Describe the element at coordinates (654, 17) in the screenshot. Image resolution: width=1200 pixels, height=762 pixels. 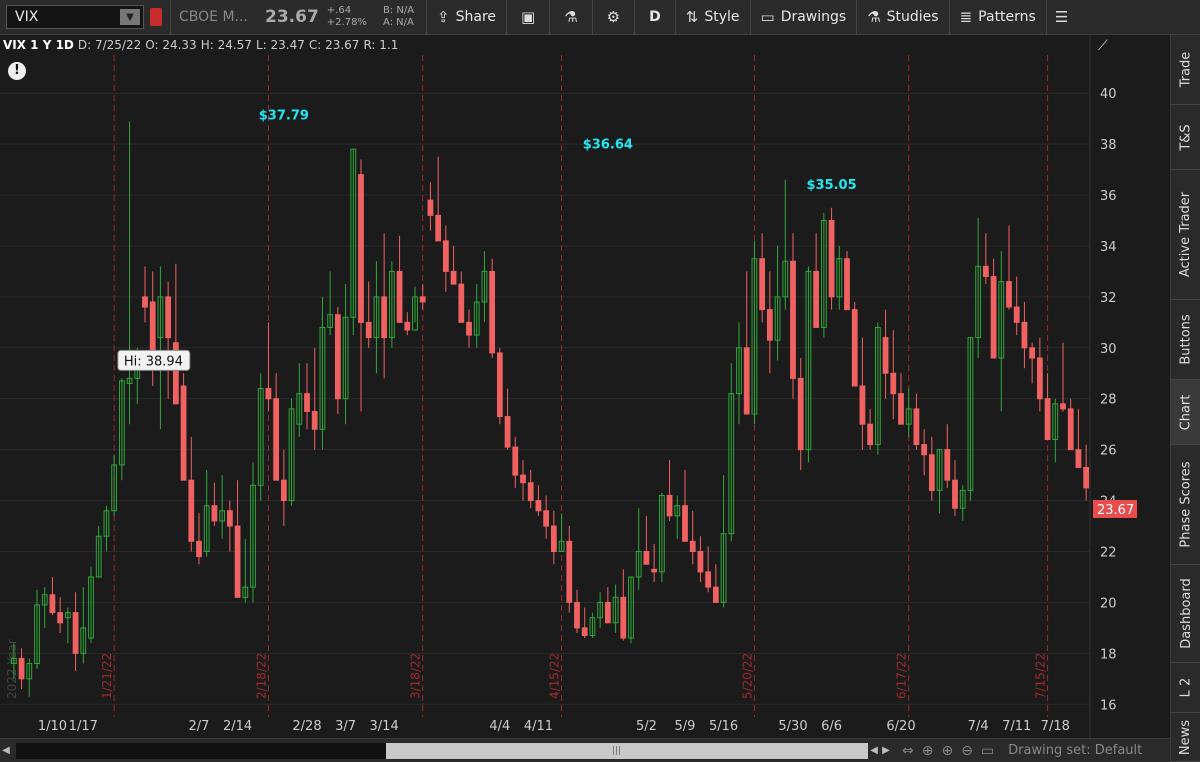
I see `aggregation-button: D` at that location.